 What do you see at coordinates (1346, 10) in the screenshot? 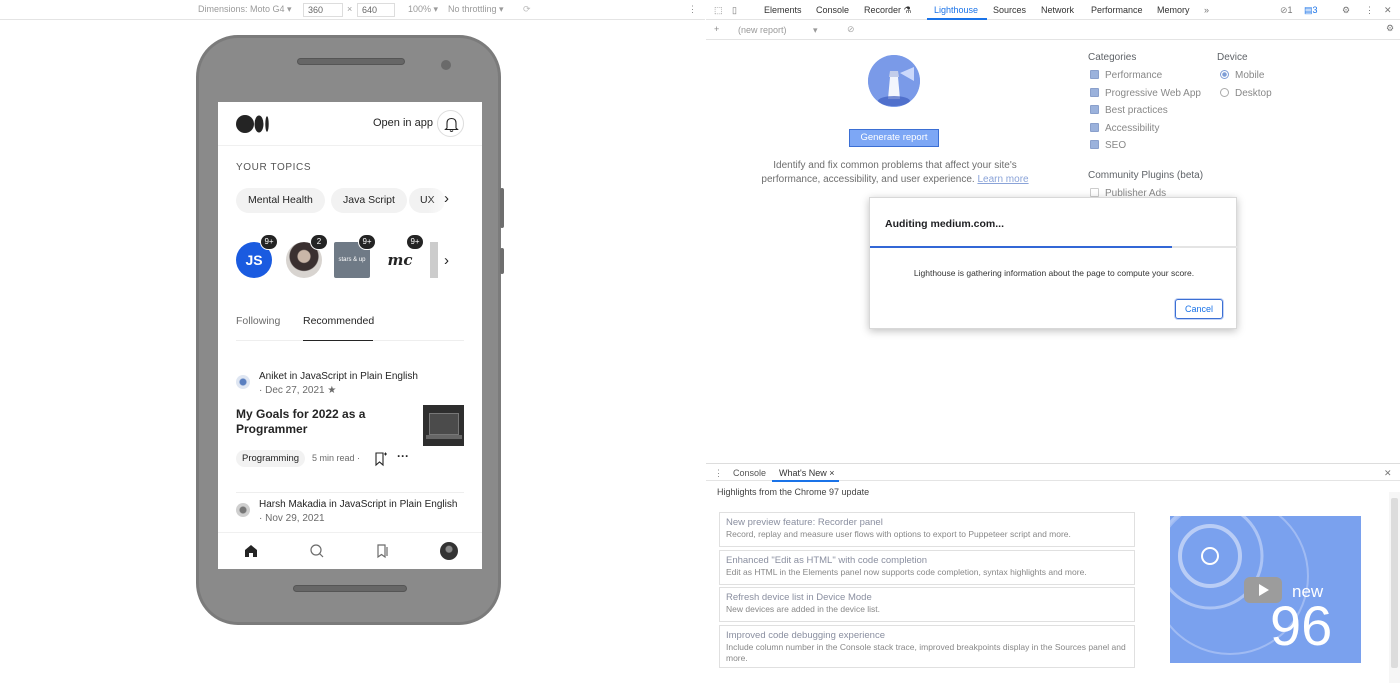
I see `settings-icon: ⚙` at bounding box center [1346, 10].